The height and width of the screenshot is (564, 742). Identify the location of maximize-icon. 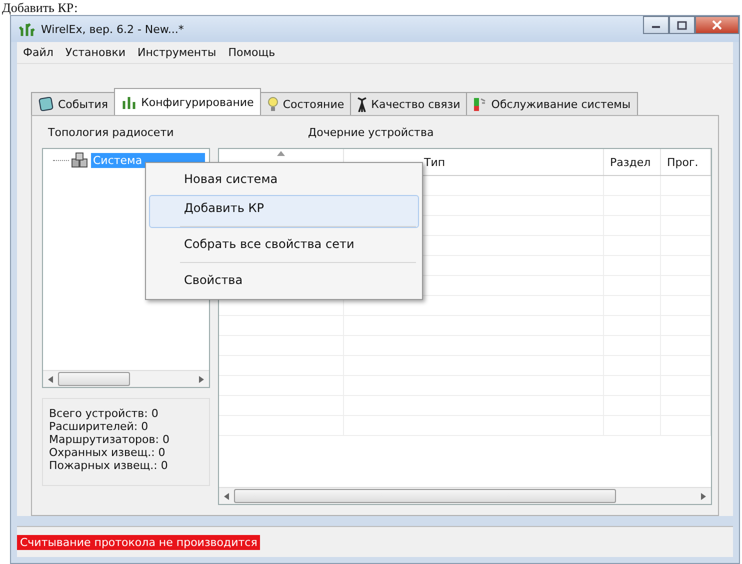
(682, 25).